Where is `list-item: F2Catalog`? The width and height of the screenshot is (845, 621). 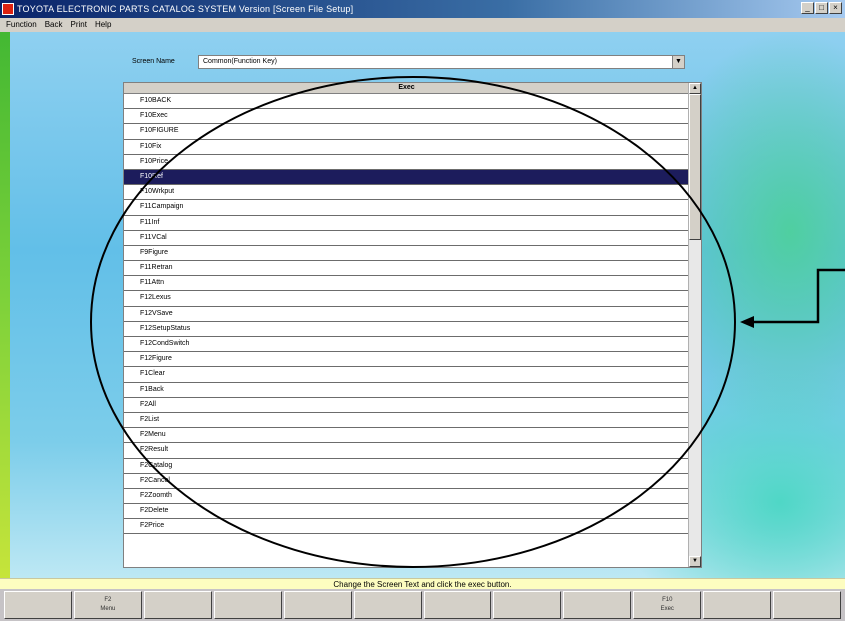 list-item: F2Catalog is located at coordinates (406, 466).